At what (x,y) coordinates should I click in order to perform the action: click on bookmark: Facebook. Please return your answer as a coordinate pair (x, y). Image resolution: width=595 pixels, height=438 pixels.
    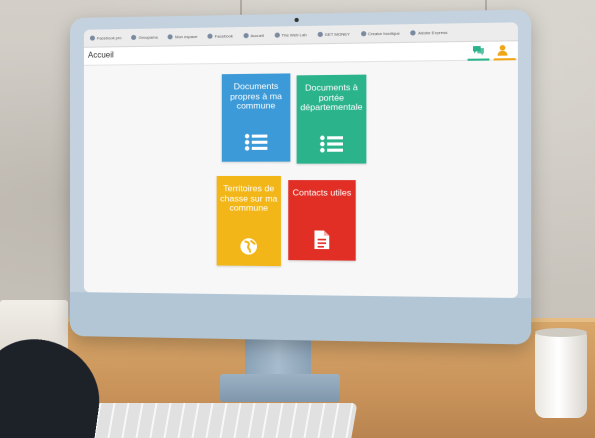
    Looking at the image, I should click on (220, 36).